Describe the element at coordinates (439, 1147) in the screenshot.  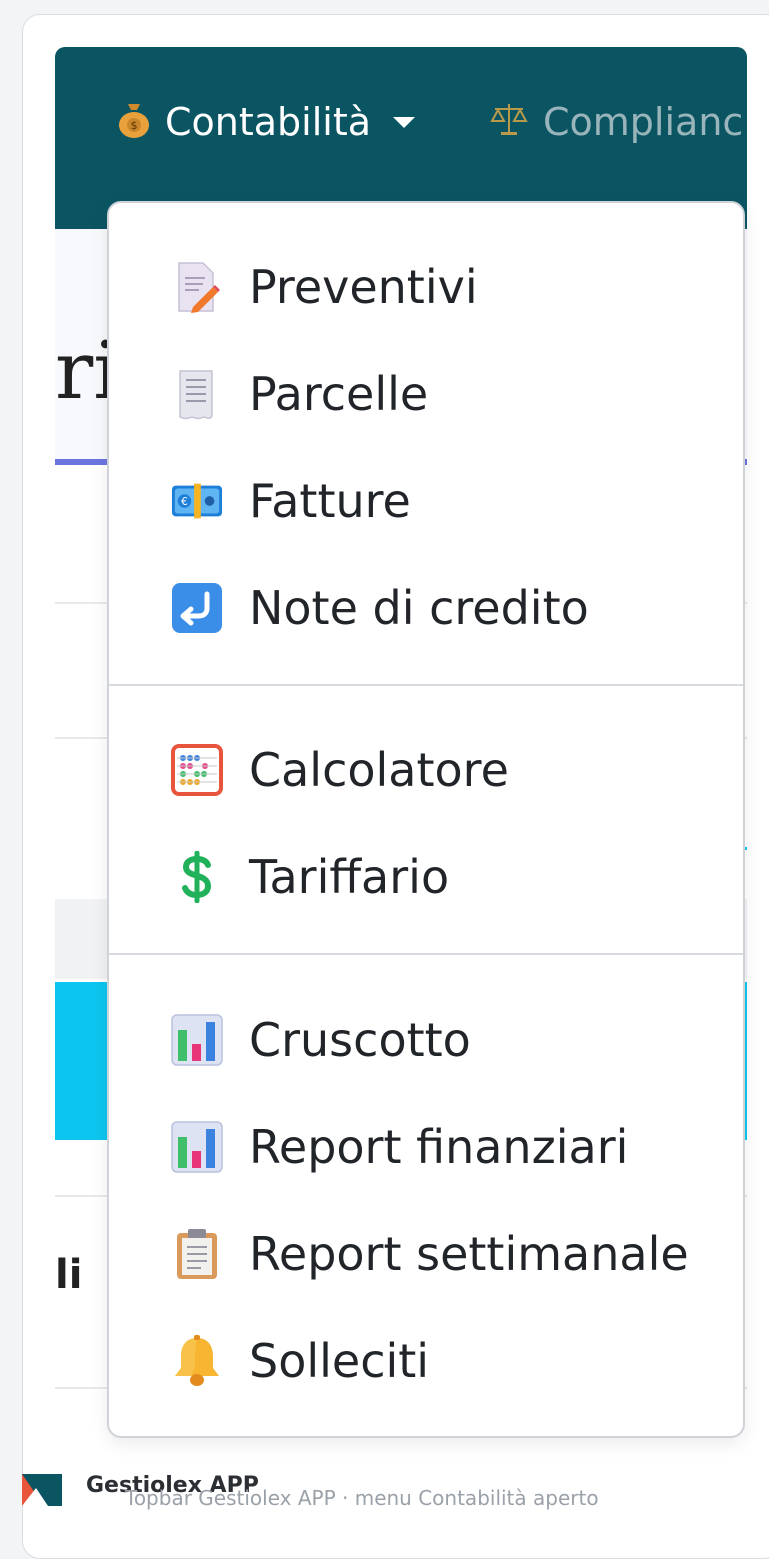
I see `menu-item-label: Report finanziari` at that location.